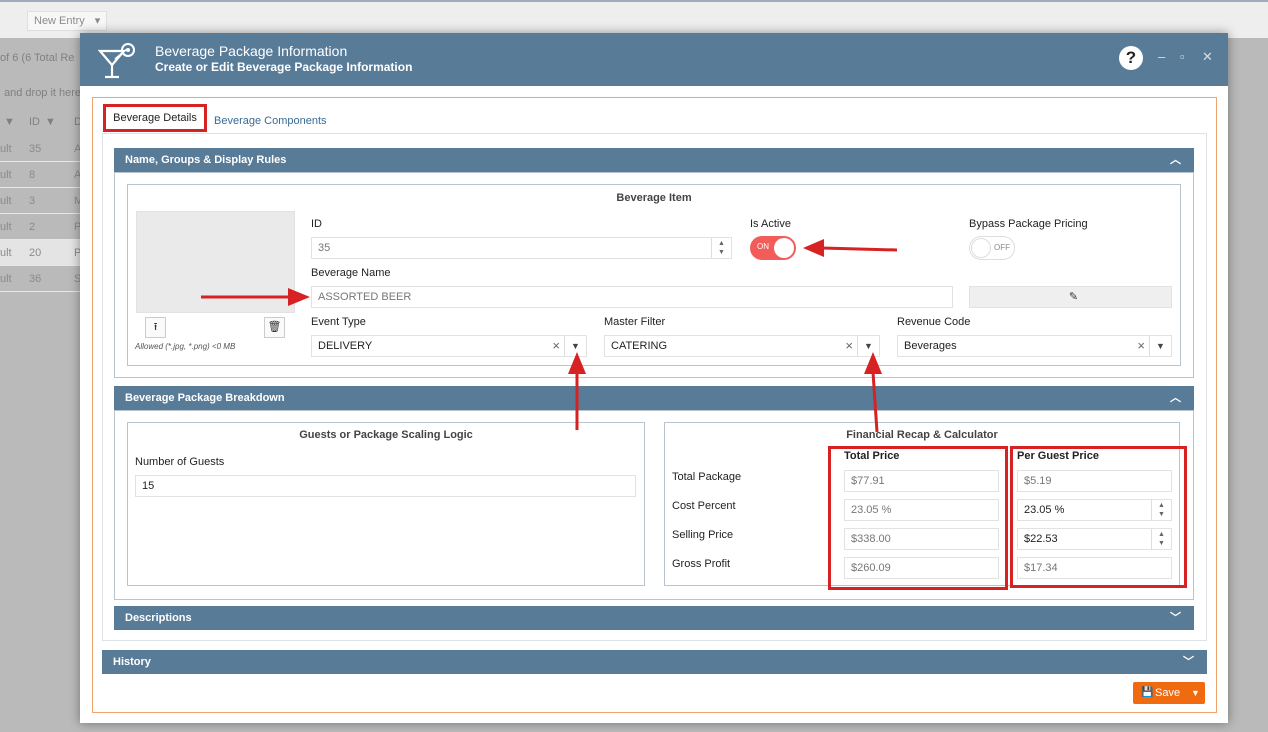 The width and height of the screenshot is (1268, 732). I want to click on beverage-name-field: ASSORTED BEER, so click(632, 297).